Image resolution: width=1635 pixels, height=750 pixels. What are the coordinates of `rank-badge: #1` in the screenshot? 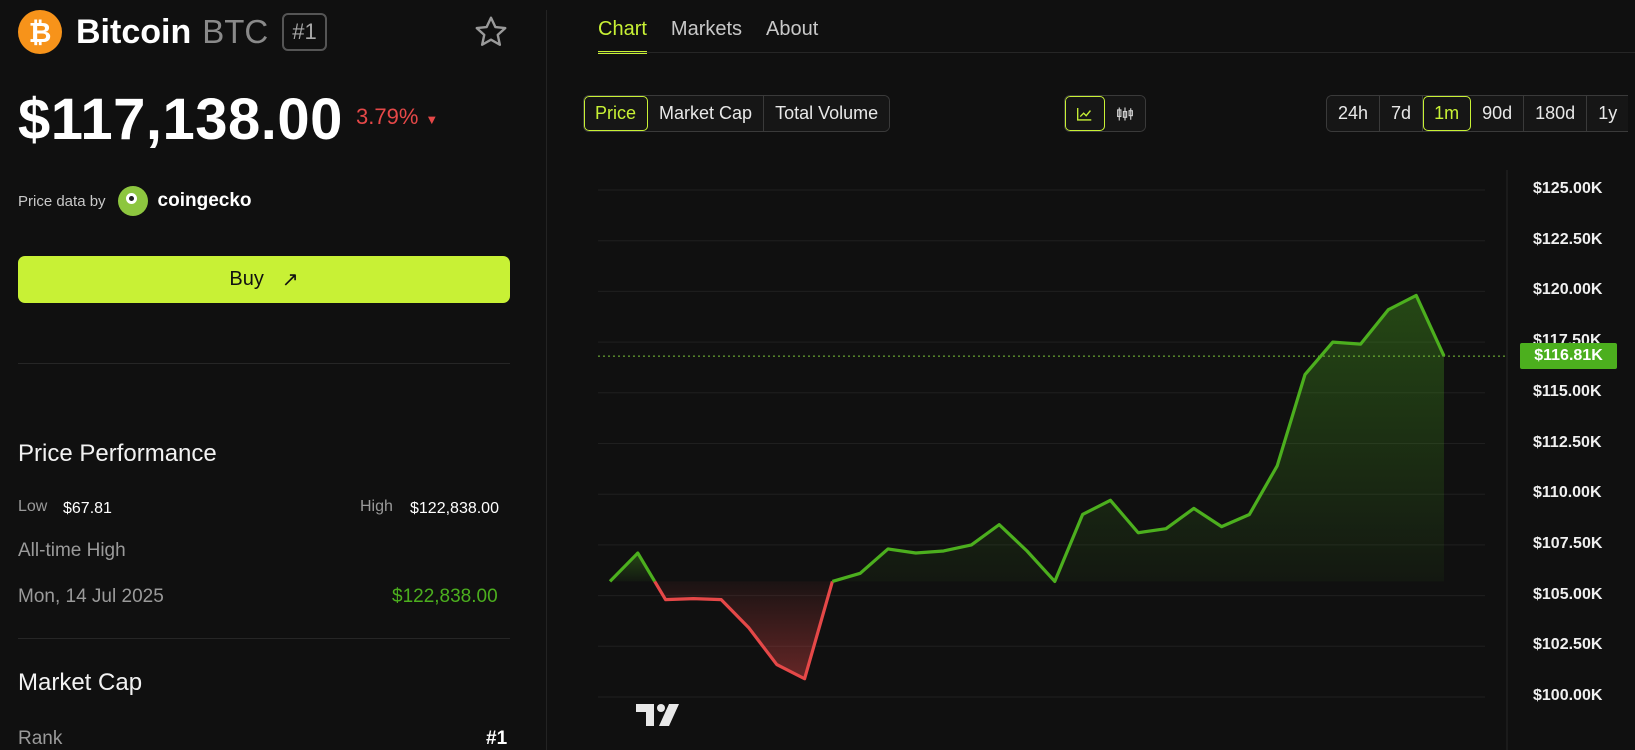 It's located at (304, 32).